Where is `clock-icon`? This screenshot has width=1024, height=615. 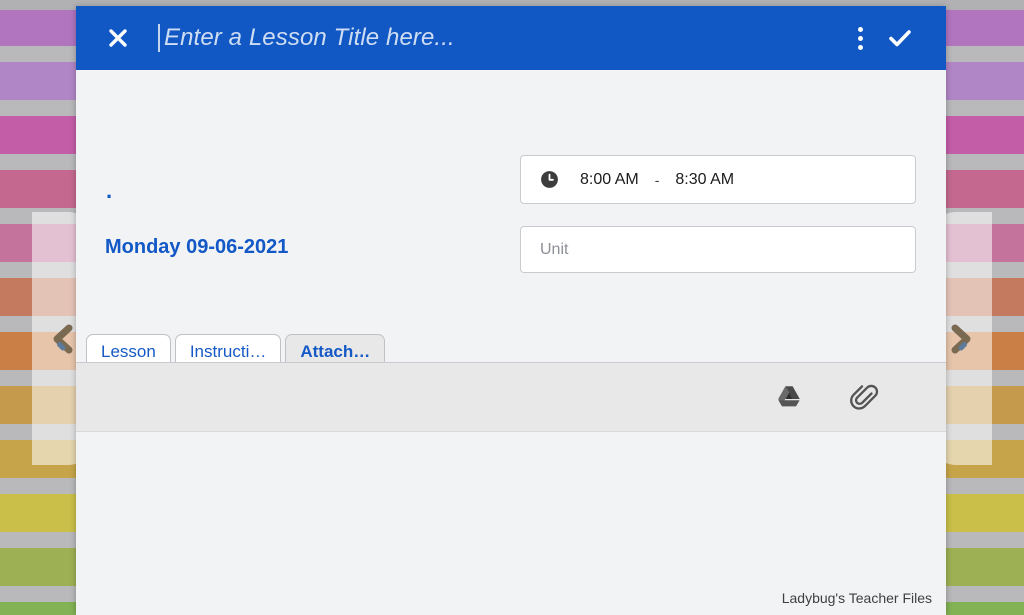
clock-icon is located at coordinates (549, 179).